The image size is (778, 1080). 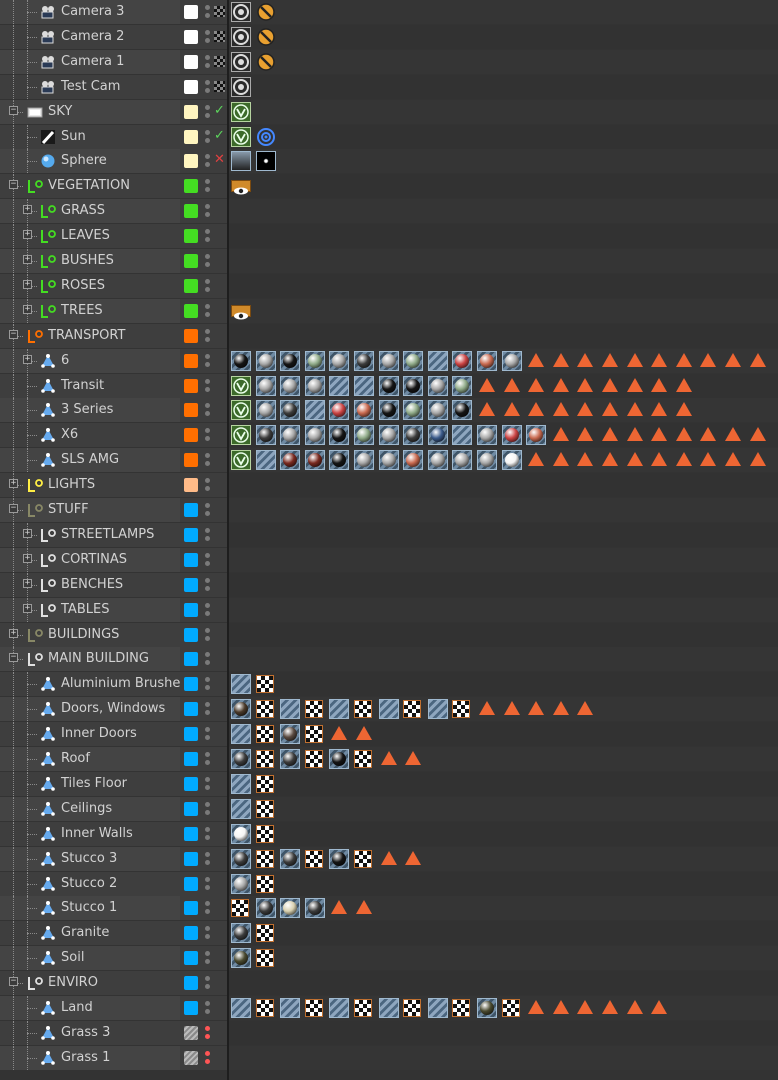 I want to click on object-row: Transit, so click(x=389, y=385).